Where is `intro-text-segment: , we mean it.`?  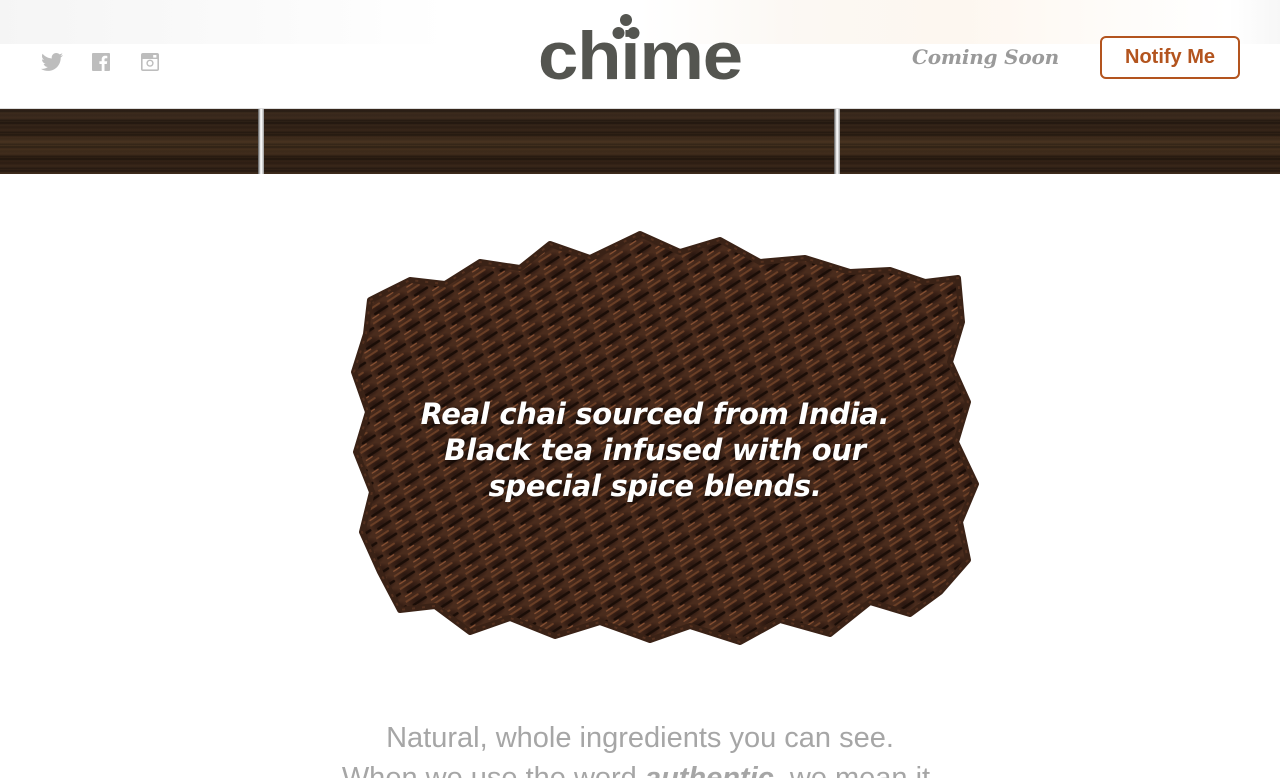 intro-text-segment: , we mean it. is located at coordinates (856, 770).